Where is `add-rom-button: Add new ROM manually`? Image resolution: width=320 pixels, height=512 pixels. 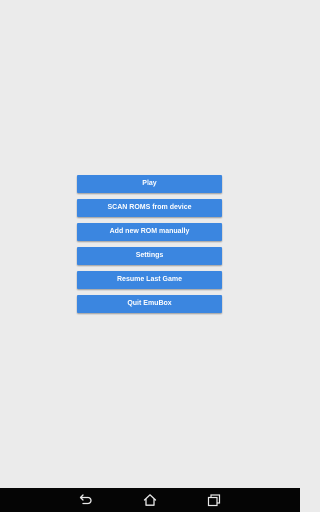
add-rom-button: Add new ROM manually is located at coordinates (149, 232).